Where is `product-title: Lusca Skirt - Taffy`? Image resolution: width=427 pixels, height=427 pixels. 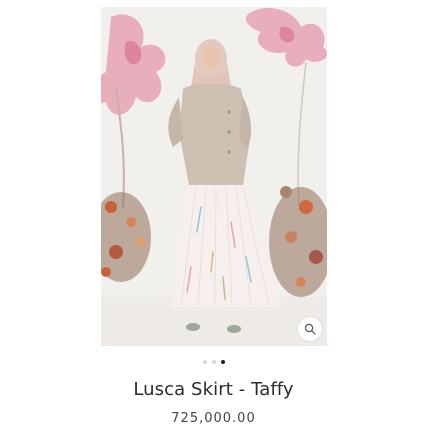
product-title: Lusca Skirt - Taffy is located at coordinates (213, 389).